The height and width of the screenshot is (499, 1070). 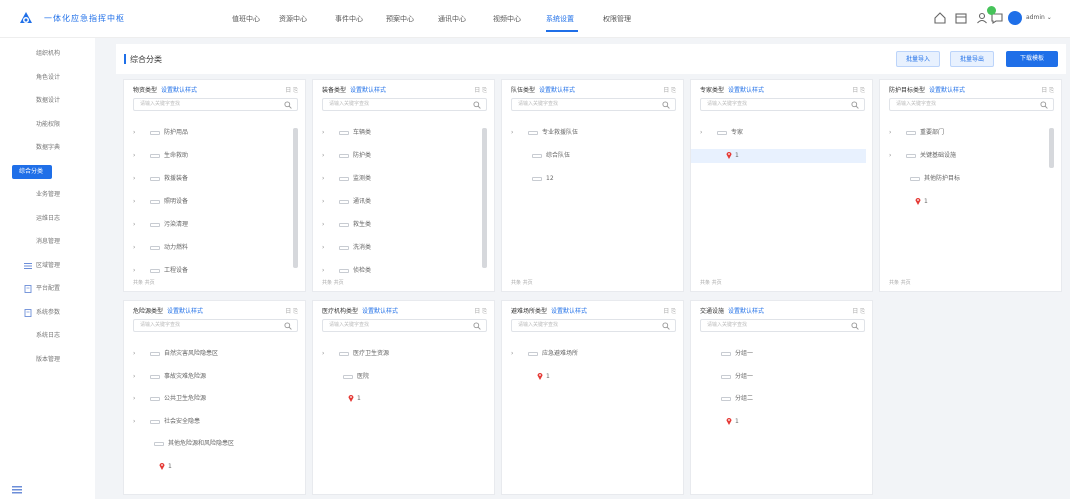 I want to click on sidebar-item-6: 业务管理, so click(x=47, y=195).